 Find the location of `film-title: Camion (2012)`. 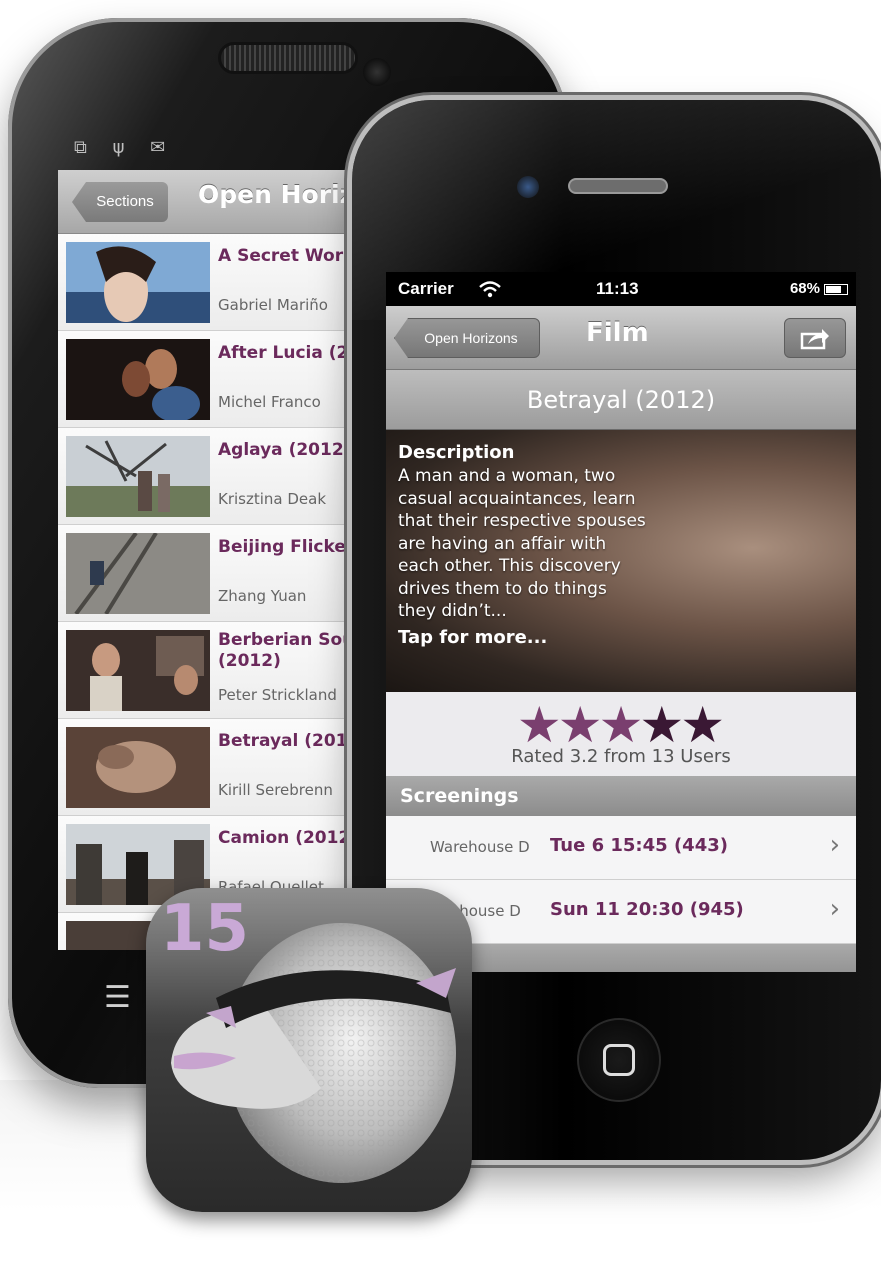

film-title: Camion (2012) is located at coordinates (288, 838).